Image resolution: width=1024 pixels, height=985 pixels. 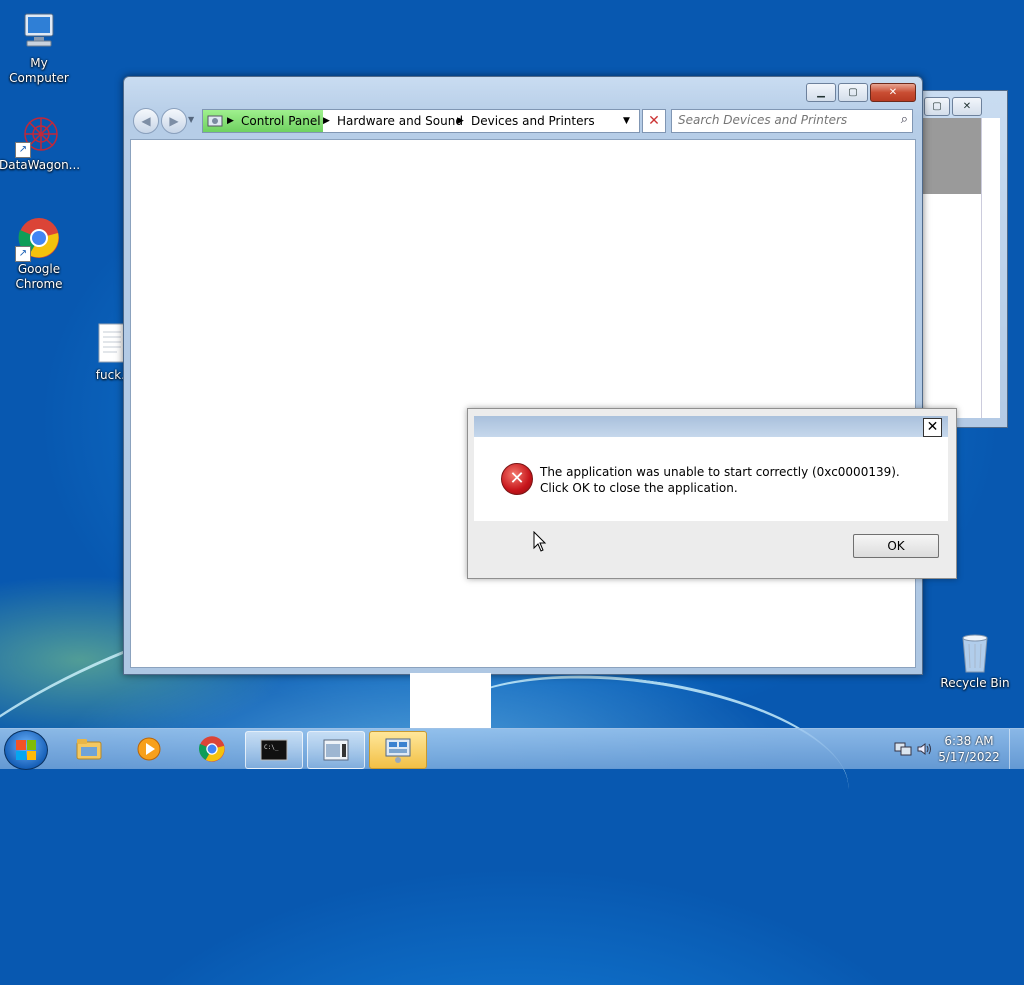 I want to click on desktop-icon-label: Recycle Bin, so click(x=975, y=683).